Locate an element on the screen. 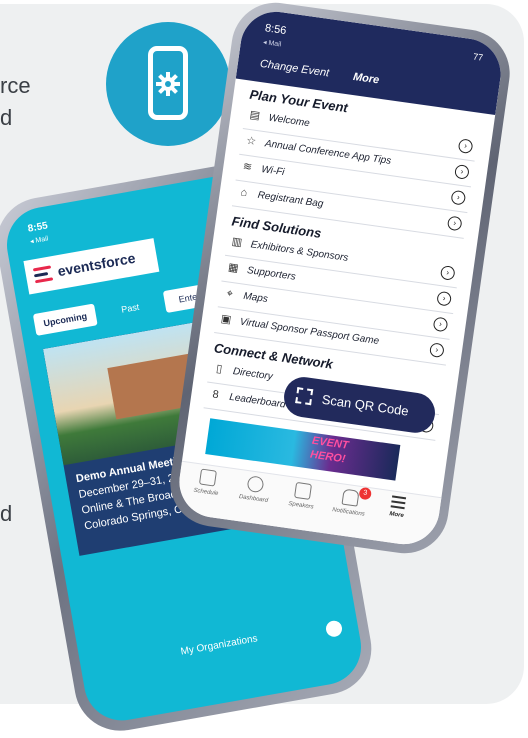  partial-text-3: d is located at coordinates (6, 513).